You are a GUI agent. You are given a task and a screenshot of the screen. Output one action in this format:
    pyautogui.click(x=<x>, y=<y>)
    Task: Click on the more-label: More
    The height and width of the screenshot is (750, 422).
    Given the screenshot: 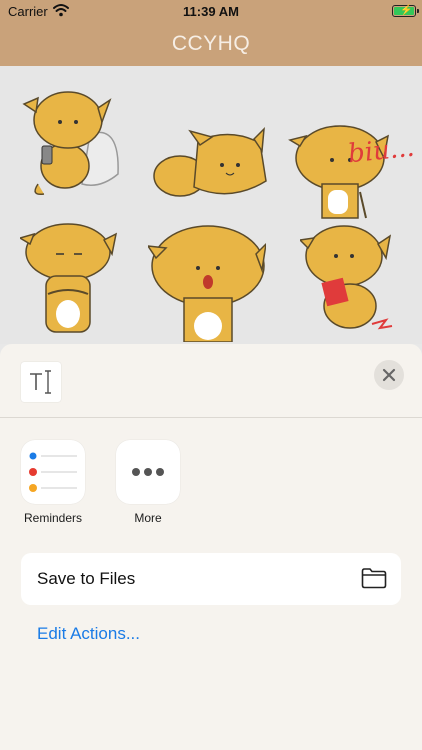 What is the action you would take?
    pyautogui.click(x=148, y=518)
    